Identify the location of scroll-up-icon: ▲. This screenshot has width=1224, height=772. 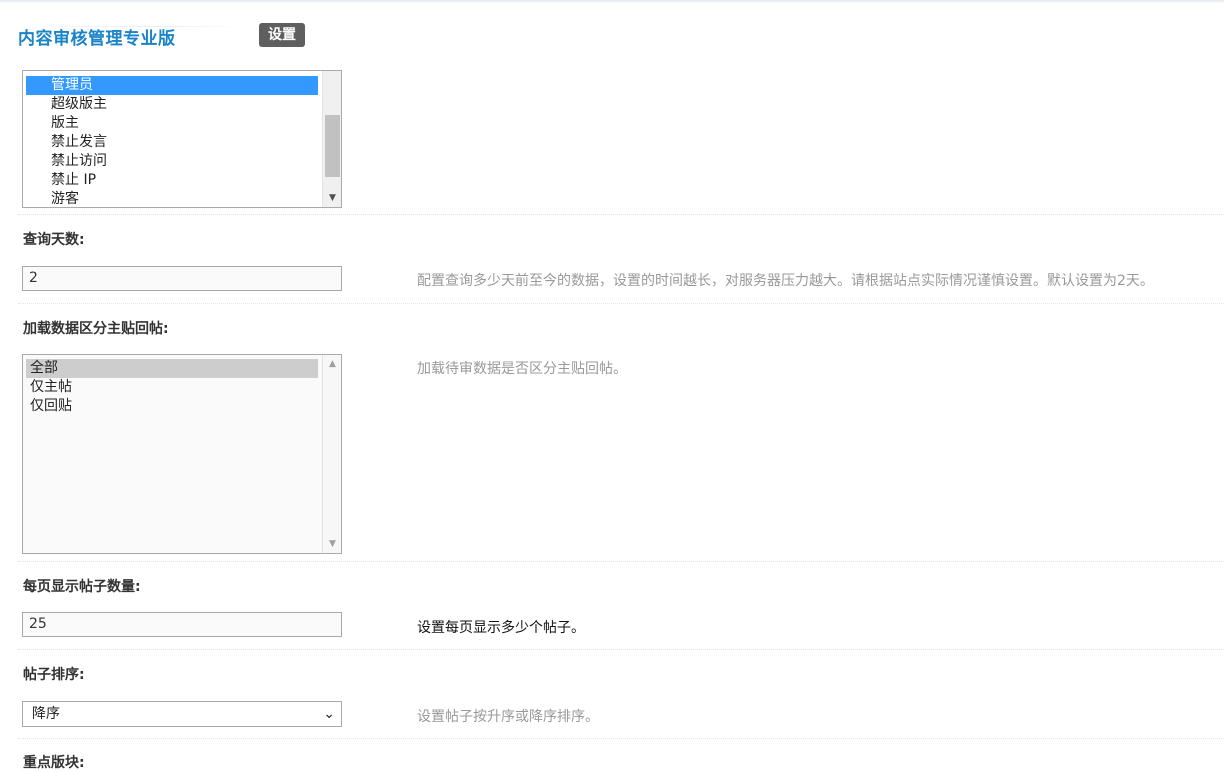
(332, 364).